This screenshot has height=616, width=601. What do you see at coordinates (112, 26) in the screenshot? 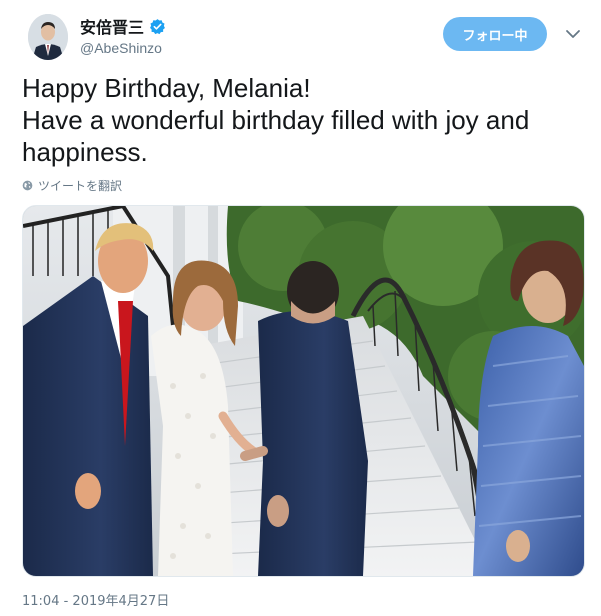
I see `display-name: 安倍晋三` at bounding box center [112, 26].